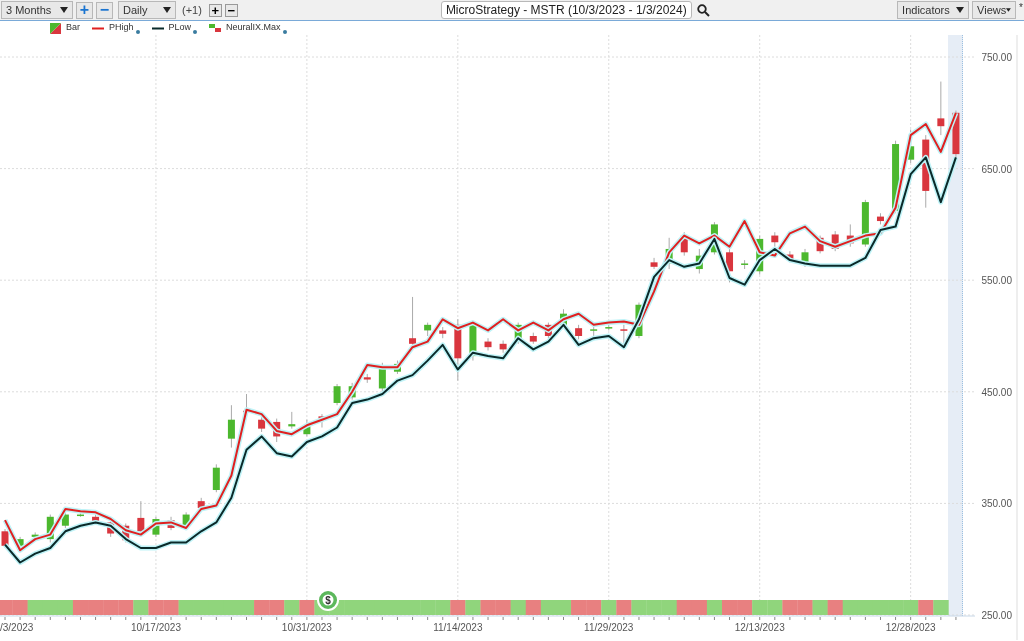 The image size is (1024, 641). I want to click on dividend-marker: $, so click(328, 600).